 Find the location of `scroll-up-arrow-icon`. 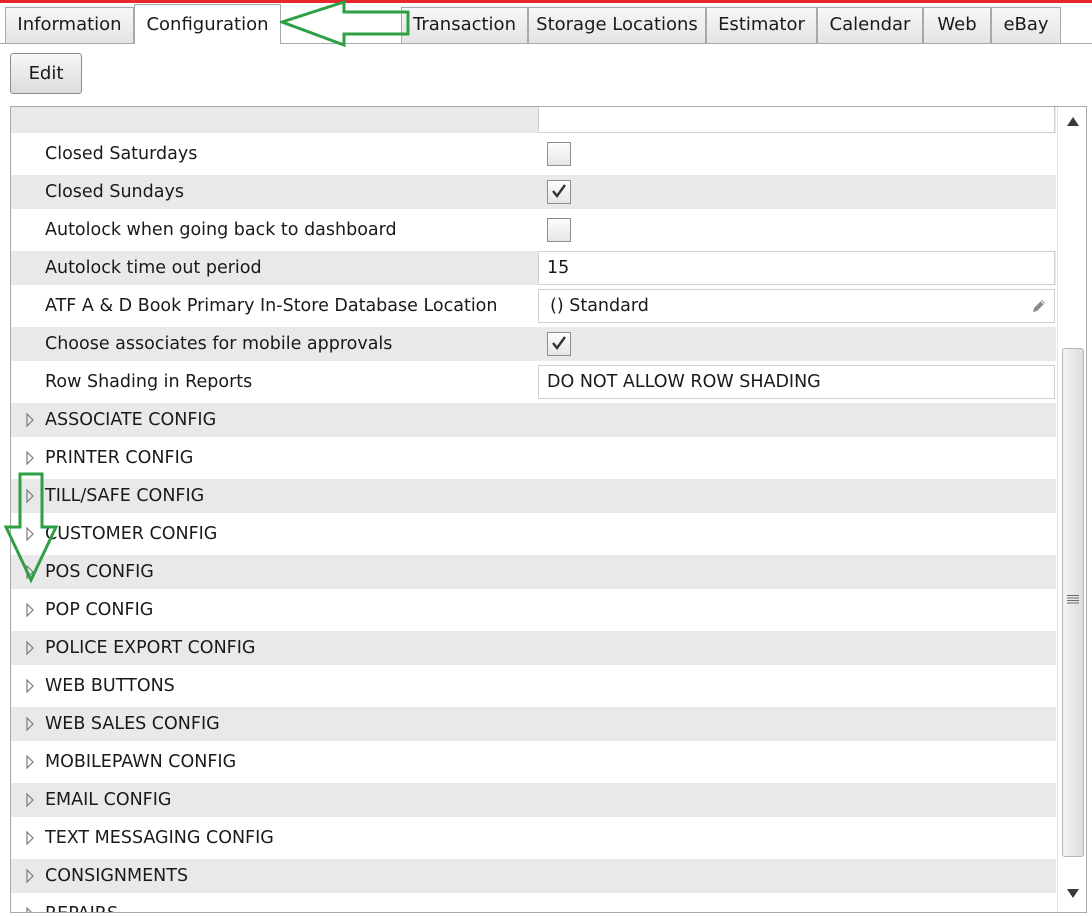

scroll-up-arrow-icon is located at coordinates (1073, 121).